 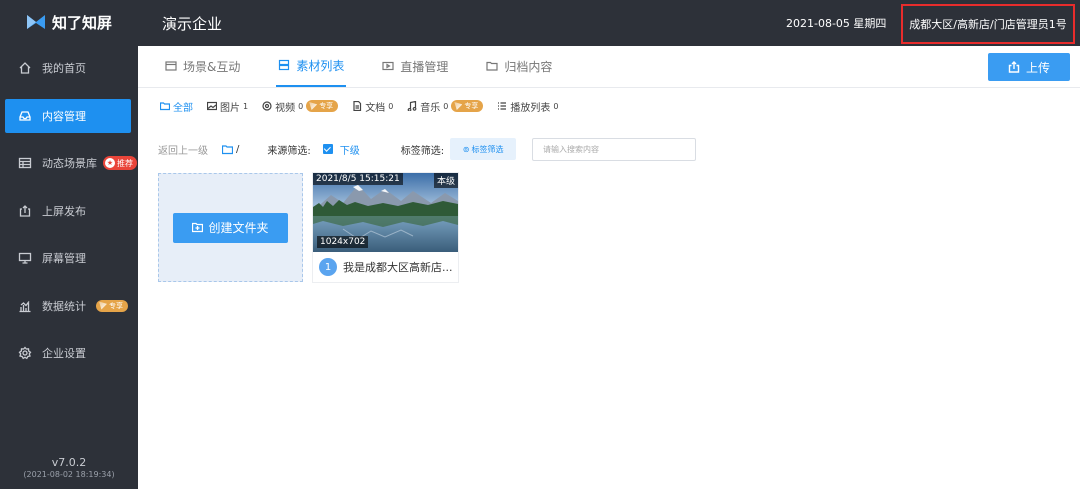 I want to click on content-tabs: 场景&互动 素材列表 直播管理 归档内容 上传, so click(x=609, y=67).